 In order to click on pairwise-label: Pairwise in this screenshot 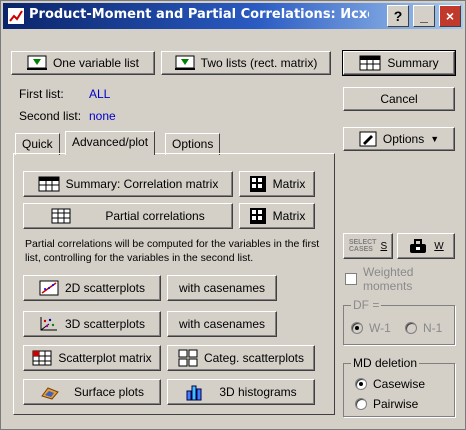, I will do `click(396, 404)`.